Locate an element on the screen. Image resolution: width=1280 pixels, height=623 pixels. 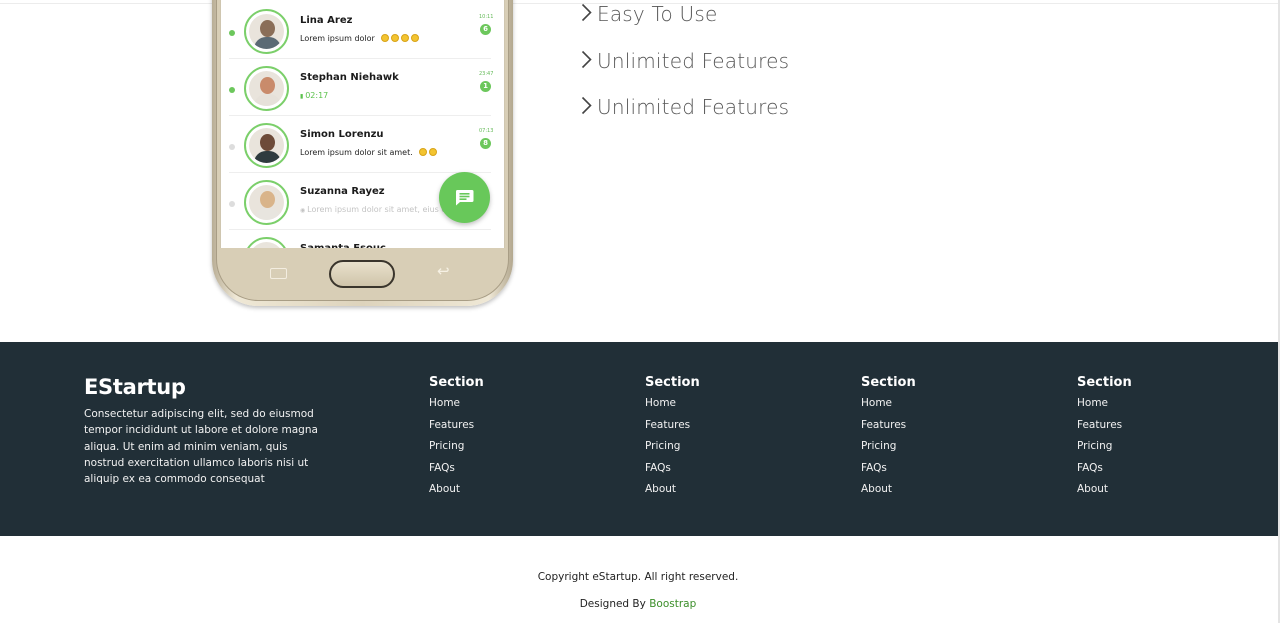
chat-list-item: Samanta Esouc is located at coordinates (360, 239).